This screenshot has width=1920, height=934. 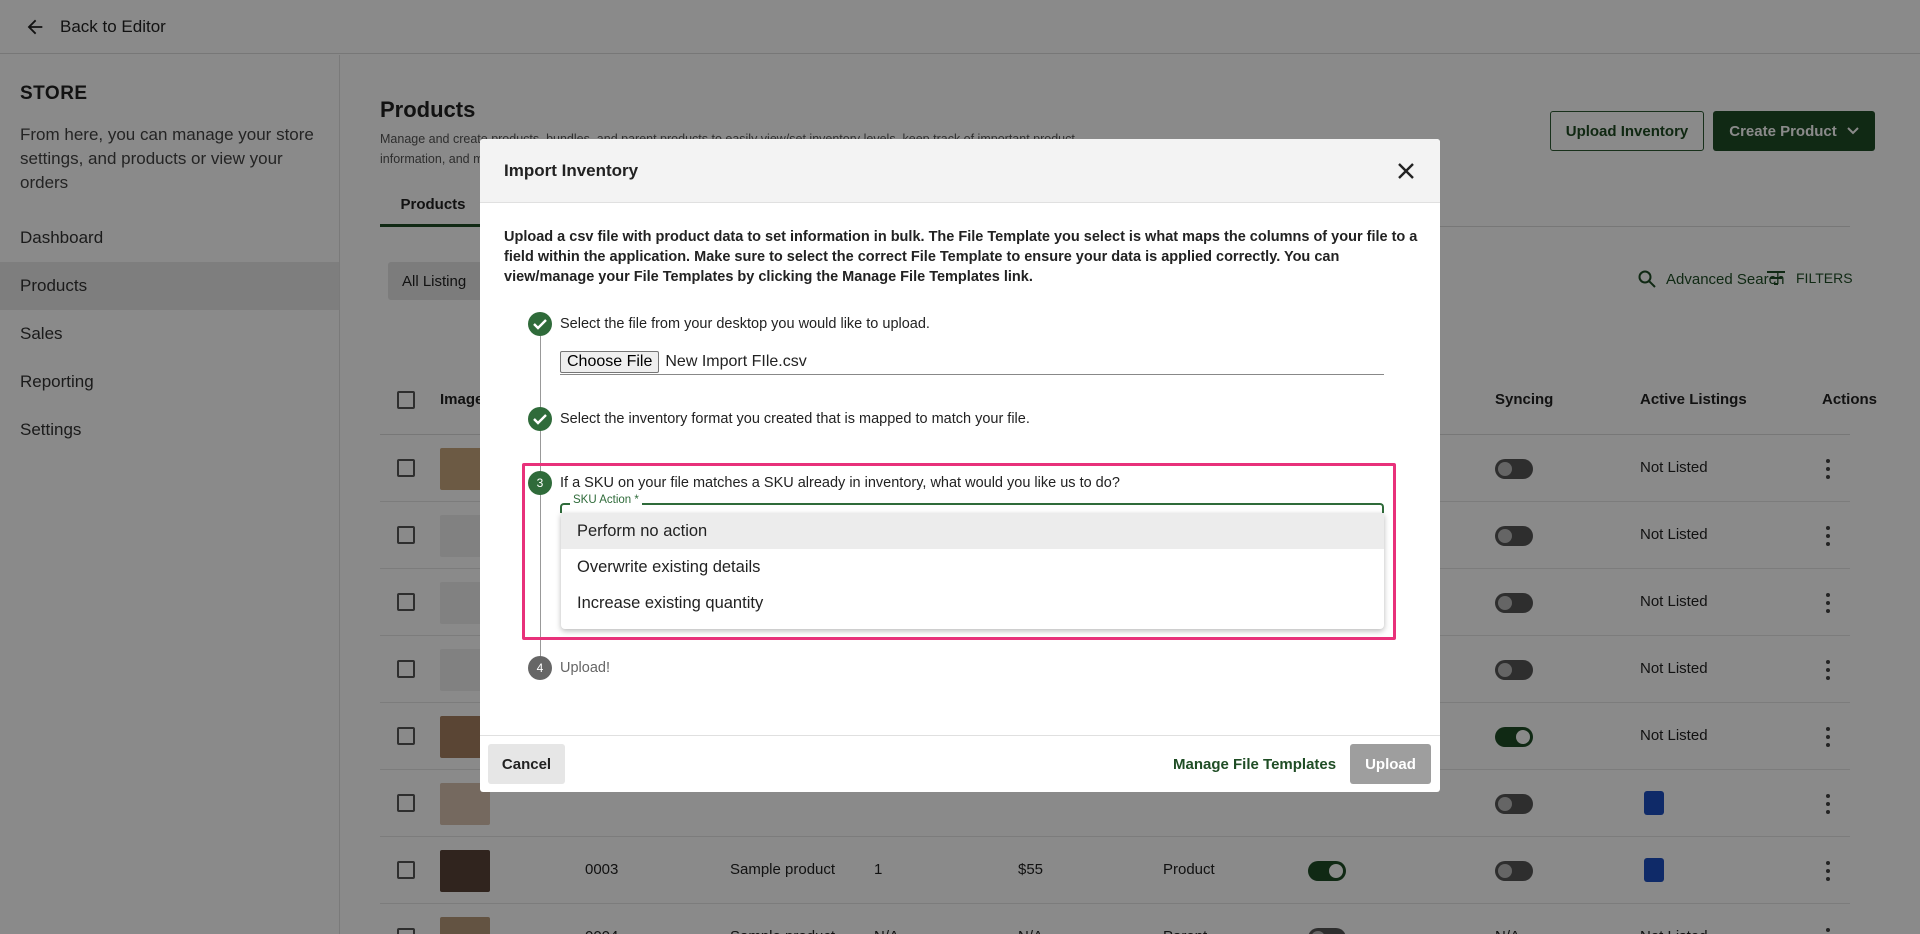 What do you see at coordinates (960, 171) in the screenshot?
I see `dialog-header: Import Inventory` at bounding box center [960, 171].